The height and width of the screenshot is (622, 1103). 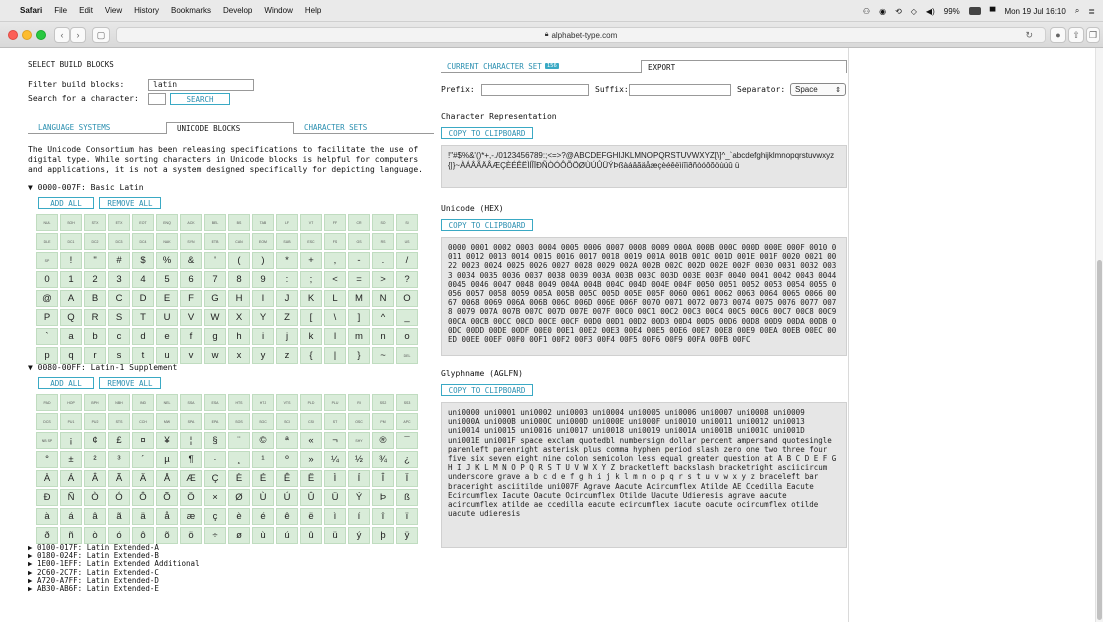 I want to click on char-cell: ´, so click(x=143, y=459).